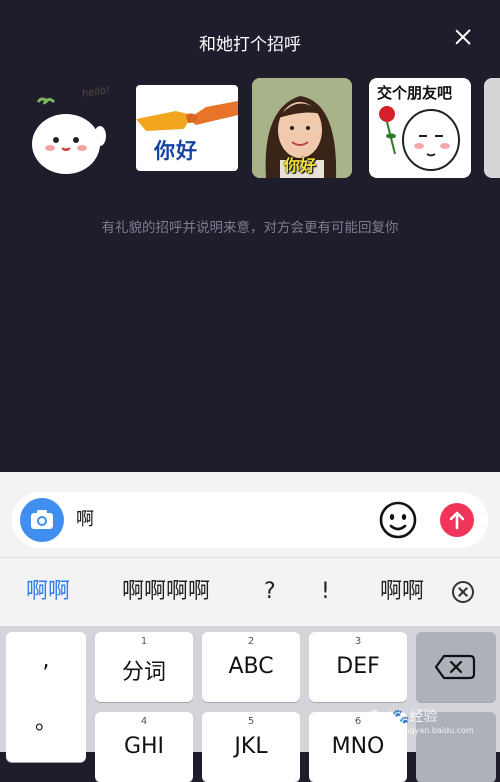  I want to click on close-icon, so click(463, 37).